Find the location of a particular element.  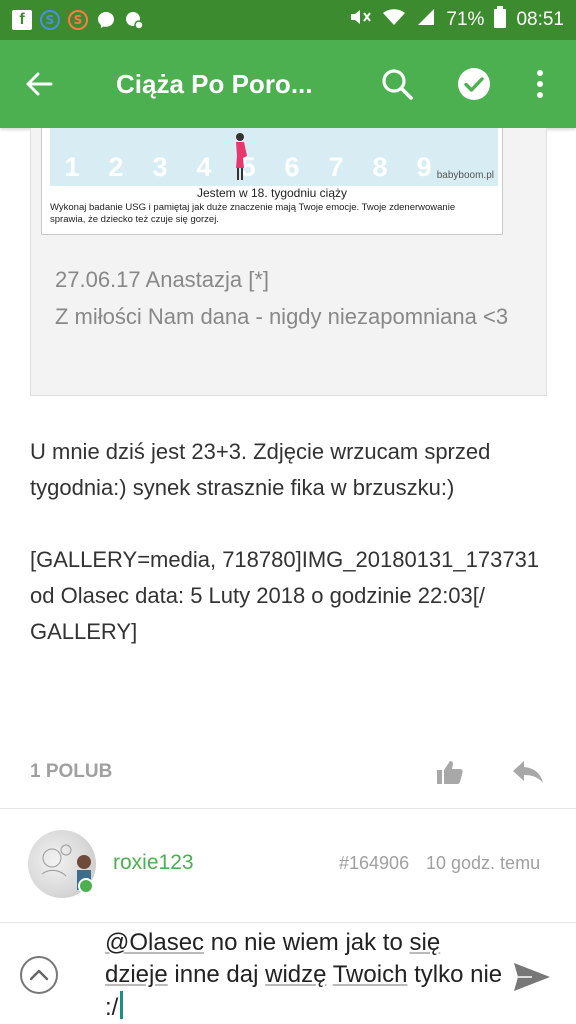

like-count: 1 POLUB is located at coordinates (71, 772).